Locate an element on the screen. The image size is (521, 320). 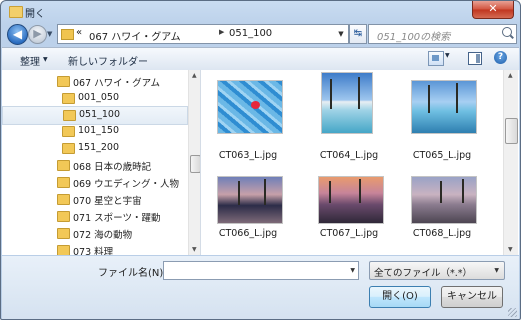
tree-item-101-150: 101_150 is located at coordinates (124, 131).